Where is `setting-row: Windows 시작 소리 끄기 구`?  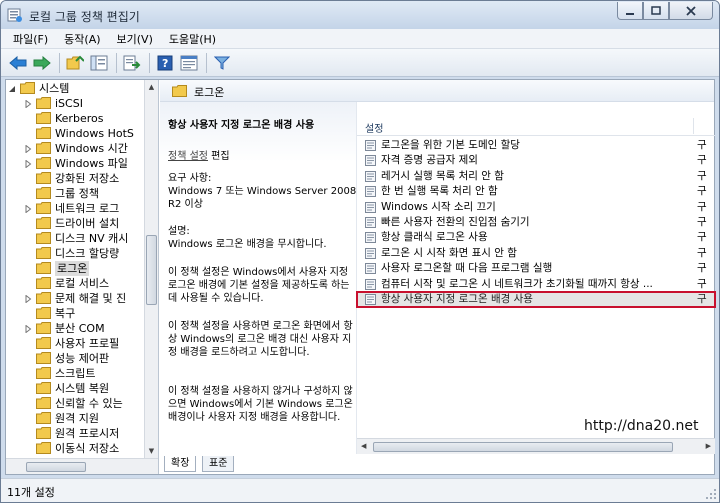
setting-row: Windows 시작 소리 끄기 구 is located at coordinates (536, 207).